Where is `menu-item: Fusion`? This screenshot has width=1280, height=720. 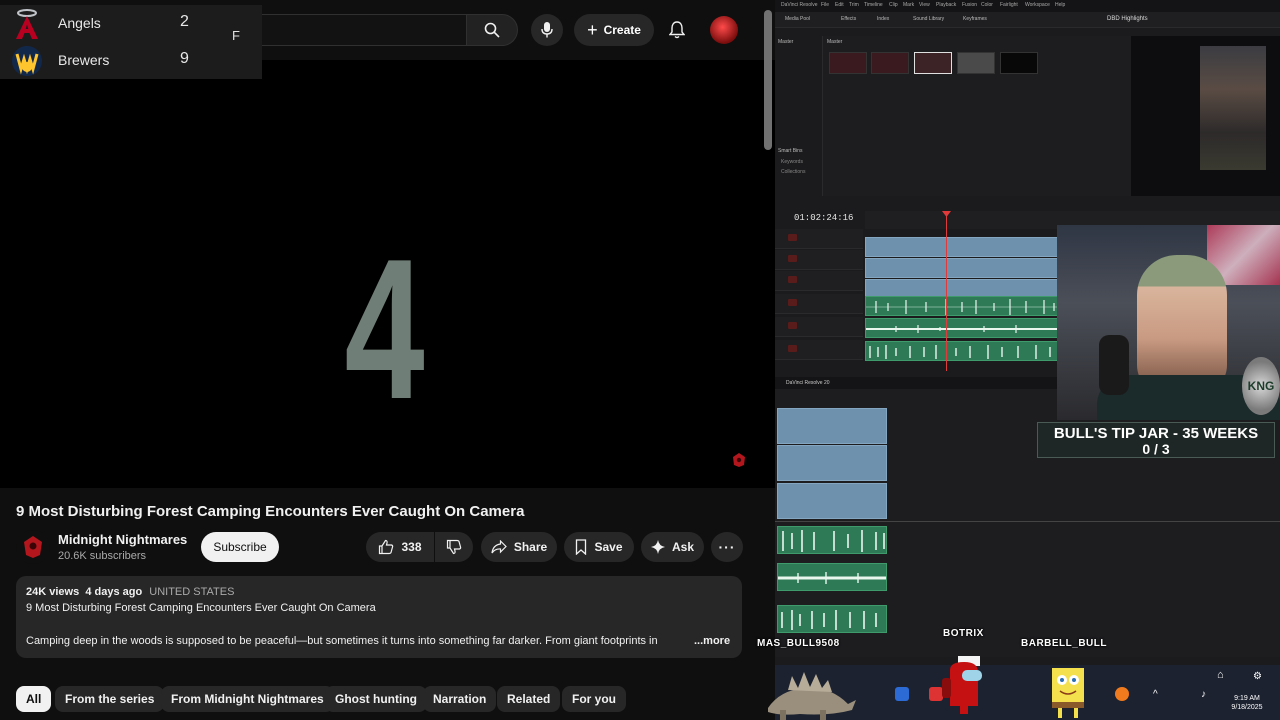 menu-item: Fusion is located at coordinates (969, 5).